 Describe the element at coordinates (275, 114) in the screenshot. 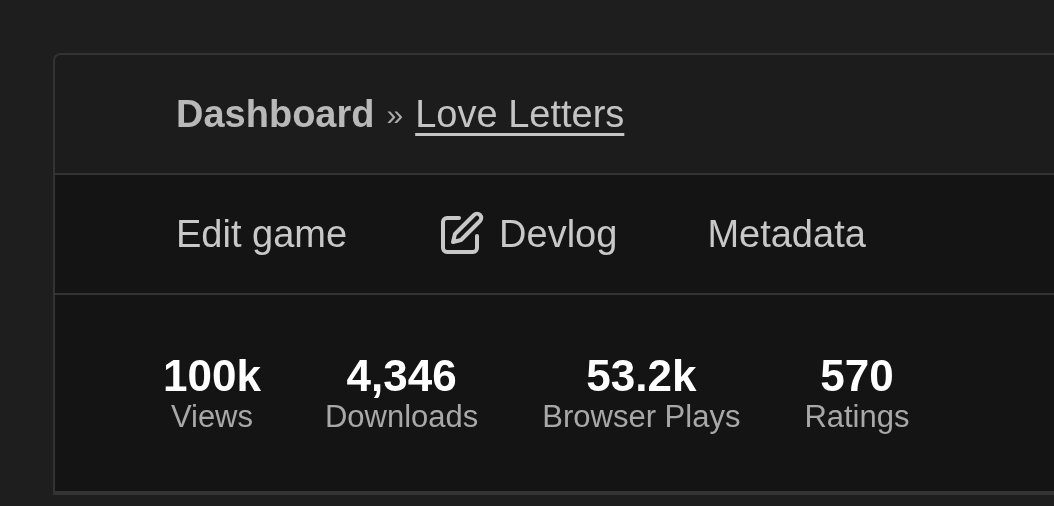

I see `breadcrumb-root: Dashboard` at that location.